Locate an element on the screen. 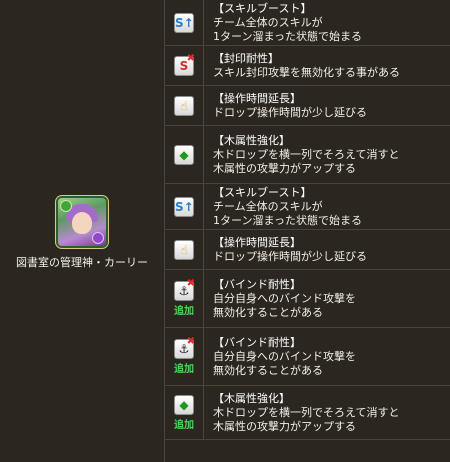 The image size is (450, 462). awakening-text: 【封印耐性】 スキル封印攻撃を無効化する事がある is located at coordinates (302, 65).